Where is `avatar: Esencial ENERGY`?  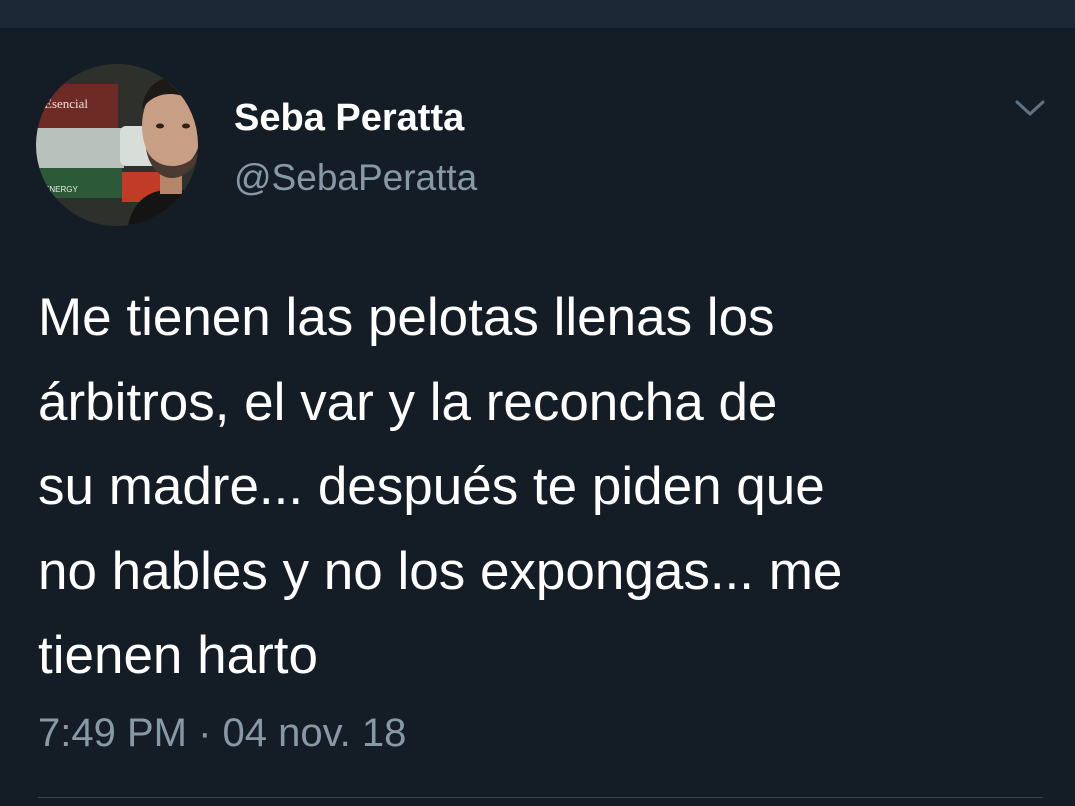
avatar: Esencial ENERGY is located at coordinates (117, 145).